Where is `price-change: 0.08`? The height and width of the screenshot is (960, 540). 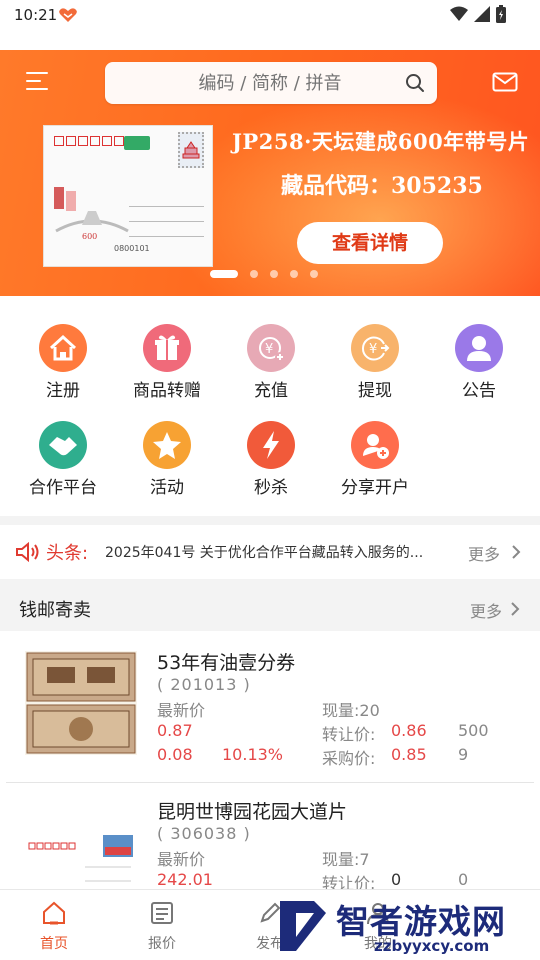
price-change: 0.08 is located at coordinates (175, 754).